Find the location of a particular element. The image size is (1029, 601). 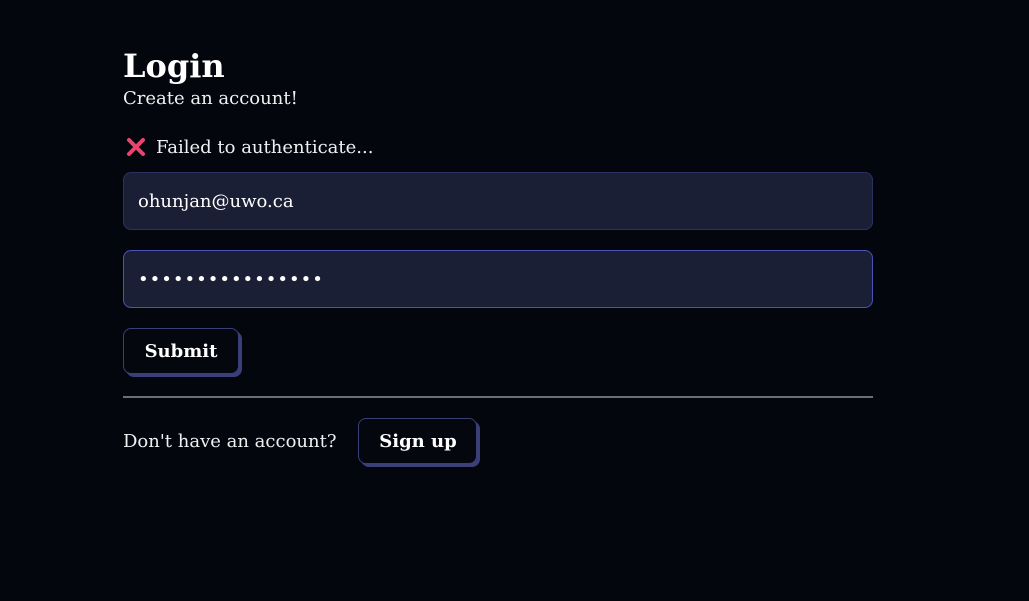

divider is located at coordinates (498, 397).